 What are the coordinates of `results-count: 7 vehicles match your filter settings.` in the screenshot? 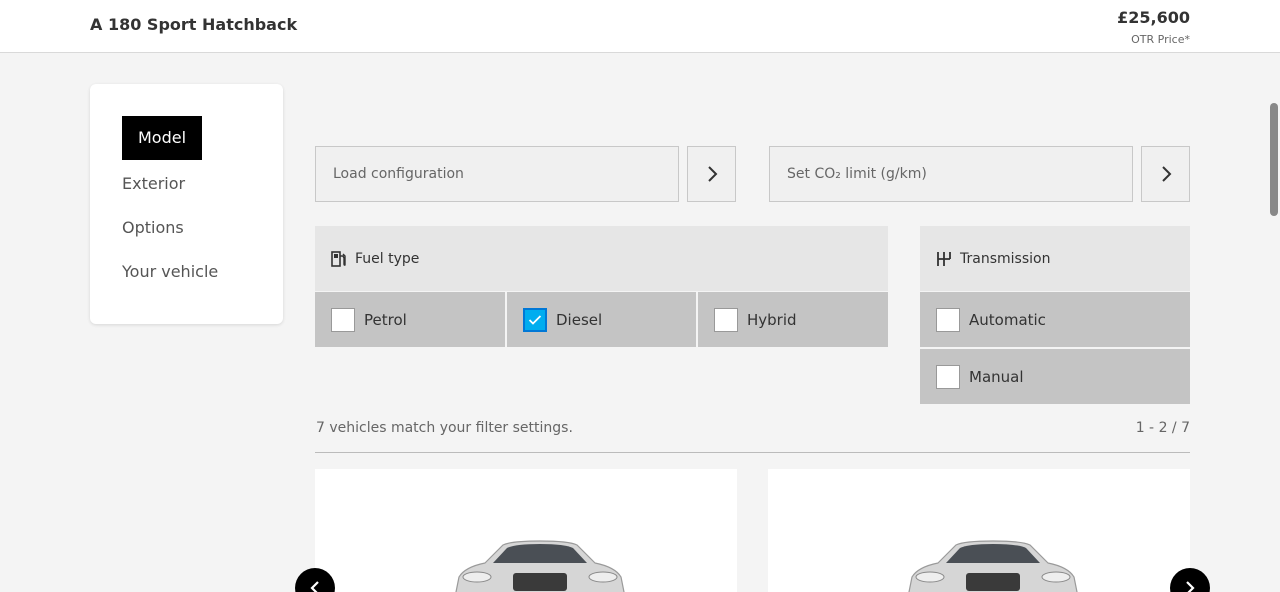 It's located at (444, 428).